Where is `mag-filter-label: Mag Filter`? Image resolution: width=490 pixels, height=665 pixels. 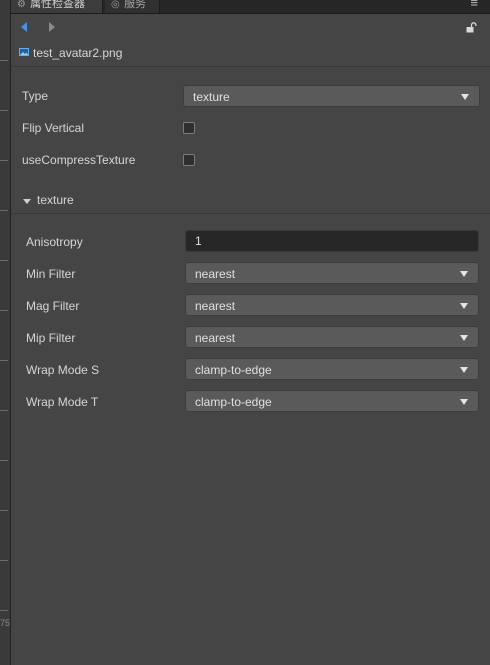 mag-filter-label: Mag Filter is located at coordinates (53, 306).